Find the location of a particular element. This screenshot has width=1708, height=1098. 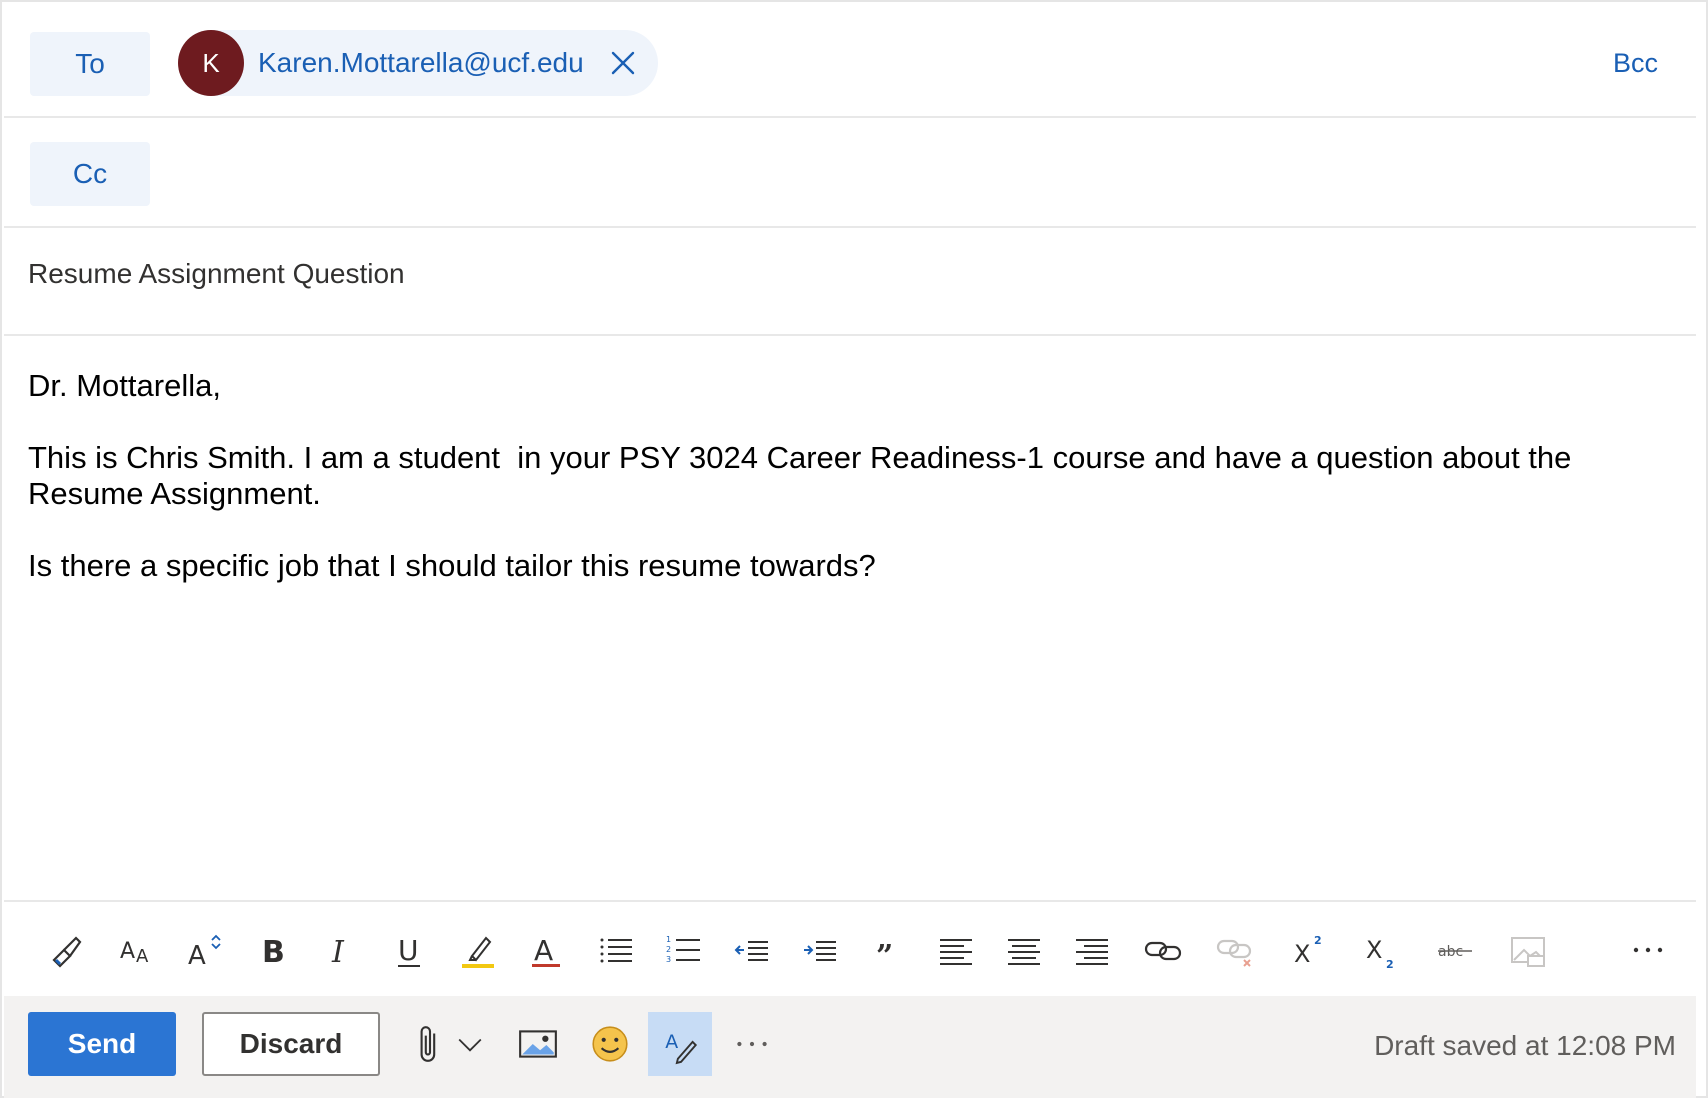

emoji-icon is located at coordinates (610, 1044).